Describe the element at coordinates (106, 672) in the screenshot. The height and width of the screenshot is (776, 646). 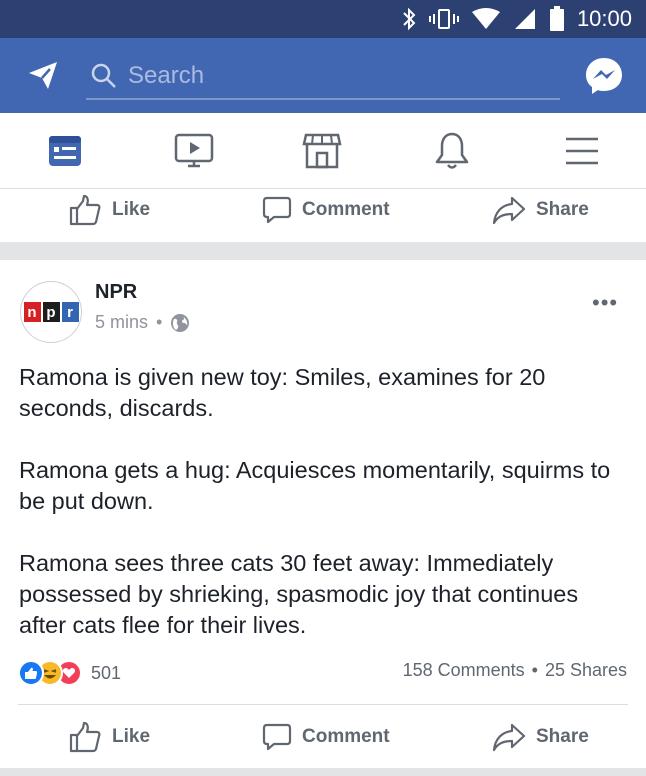
I see `reaction-count: 501` at that location.